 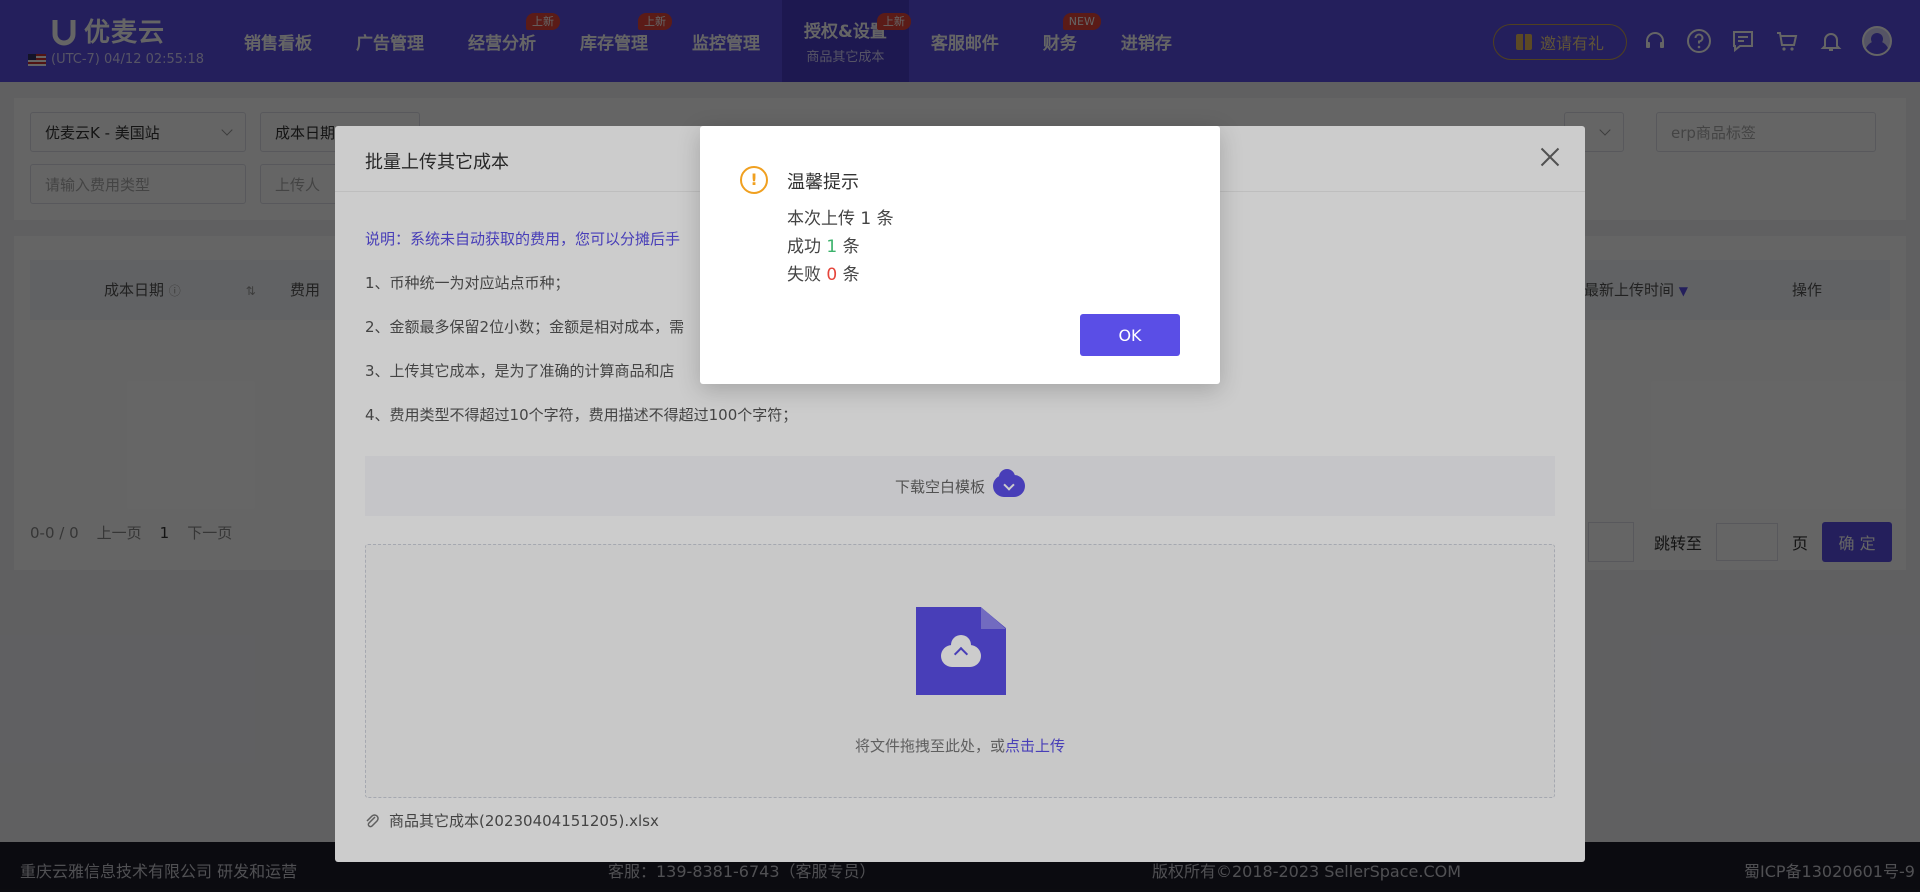 I want to click on result-alert-dialog: ! 温馨提示 本次上传 1 条 成功 1 条 失败 0 条 OK, so click(x=960, y=255).